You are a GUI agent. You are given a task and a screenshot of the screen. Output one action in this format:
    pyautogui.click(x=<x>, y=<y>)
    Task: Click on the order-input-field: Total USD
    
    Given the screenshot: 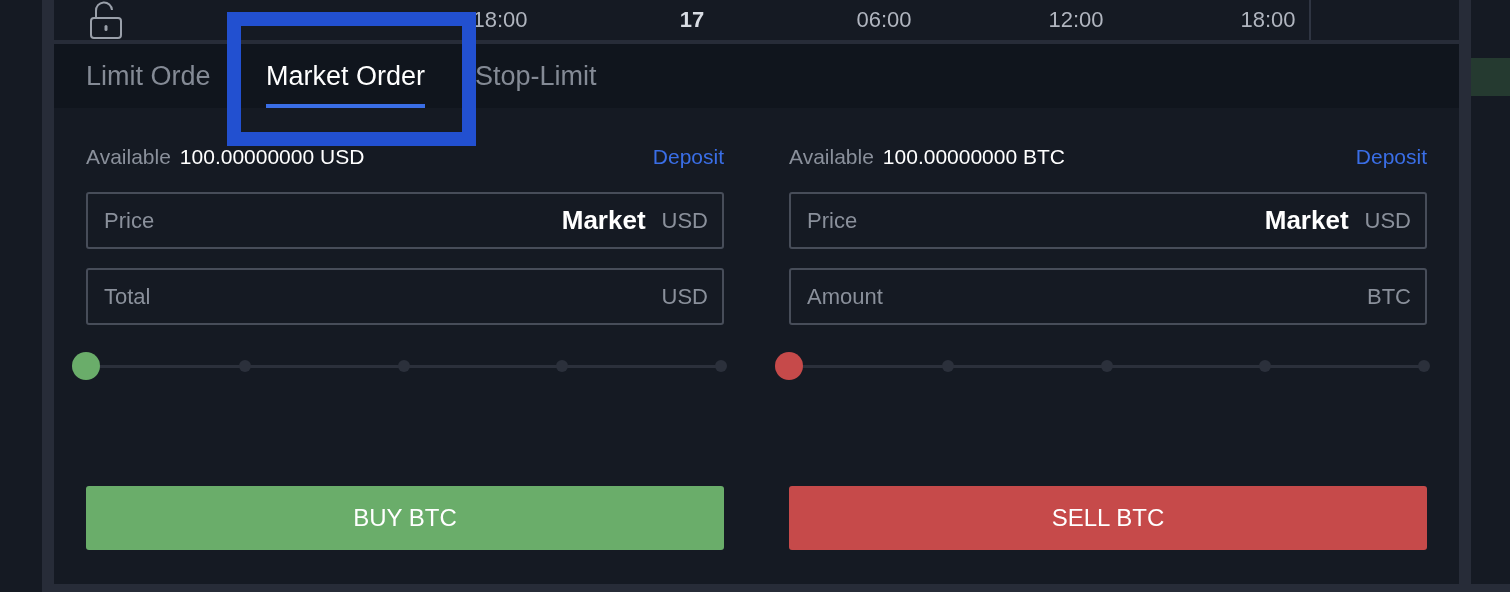 What is the action you would take?
    pyautogui.click(x=405, y=296)
    